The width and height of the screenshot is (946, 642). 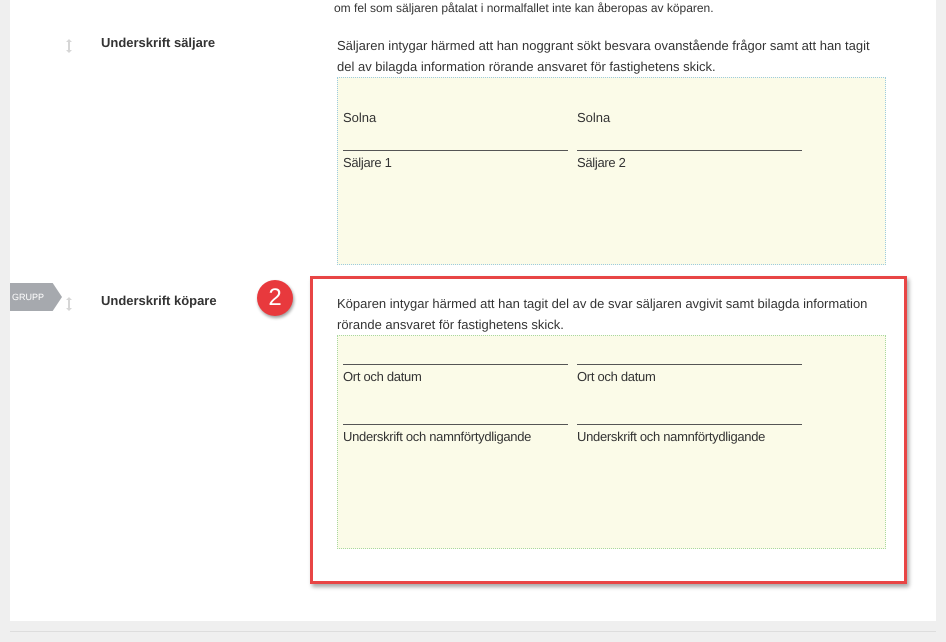 What do you see at coordinates (602, 162) in the screenshot?
I see `signature-caption: Säljare 2` at bounding box center [602, 162].